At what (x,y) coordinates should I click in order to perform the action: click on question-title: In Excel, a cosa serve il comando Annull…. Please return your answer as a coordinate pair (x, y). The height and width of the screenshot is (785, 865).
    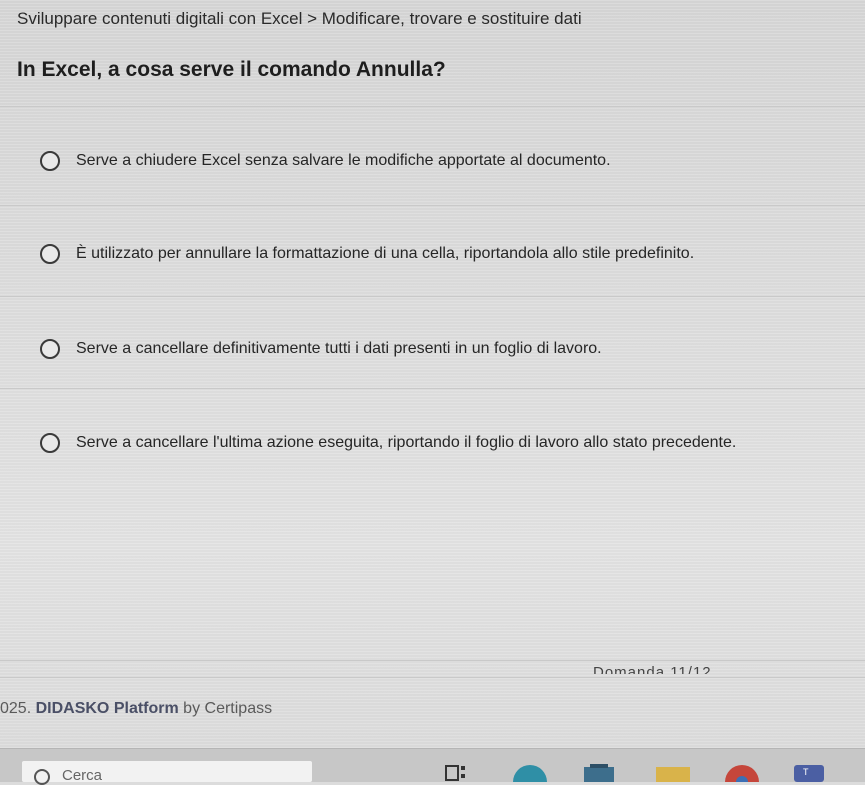
    Looking at the image, I should click on (231, 69).